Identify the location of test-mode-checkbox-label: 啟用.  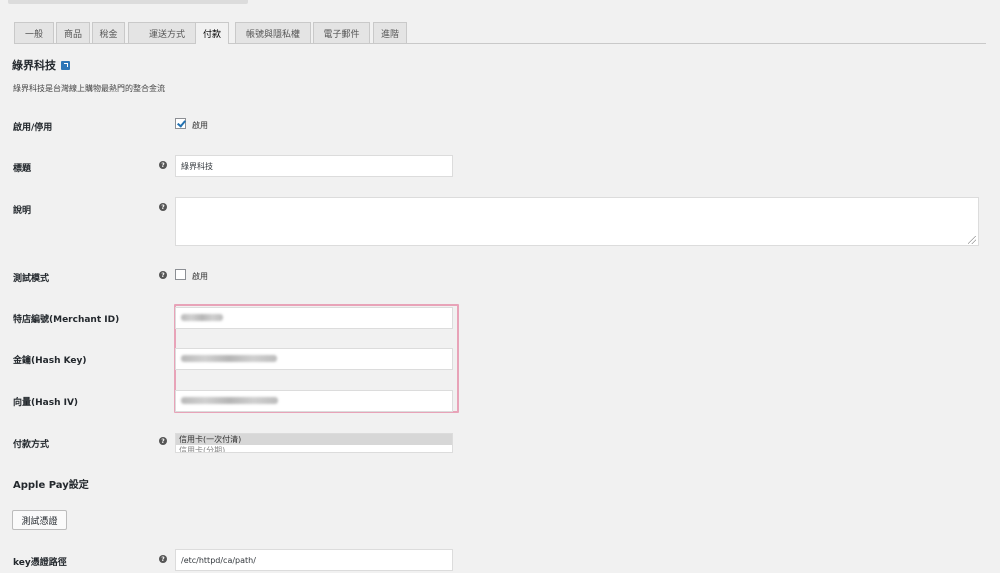
(200, 276).